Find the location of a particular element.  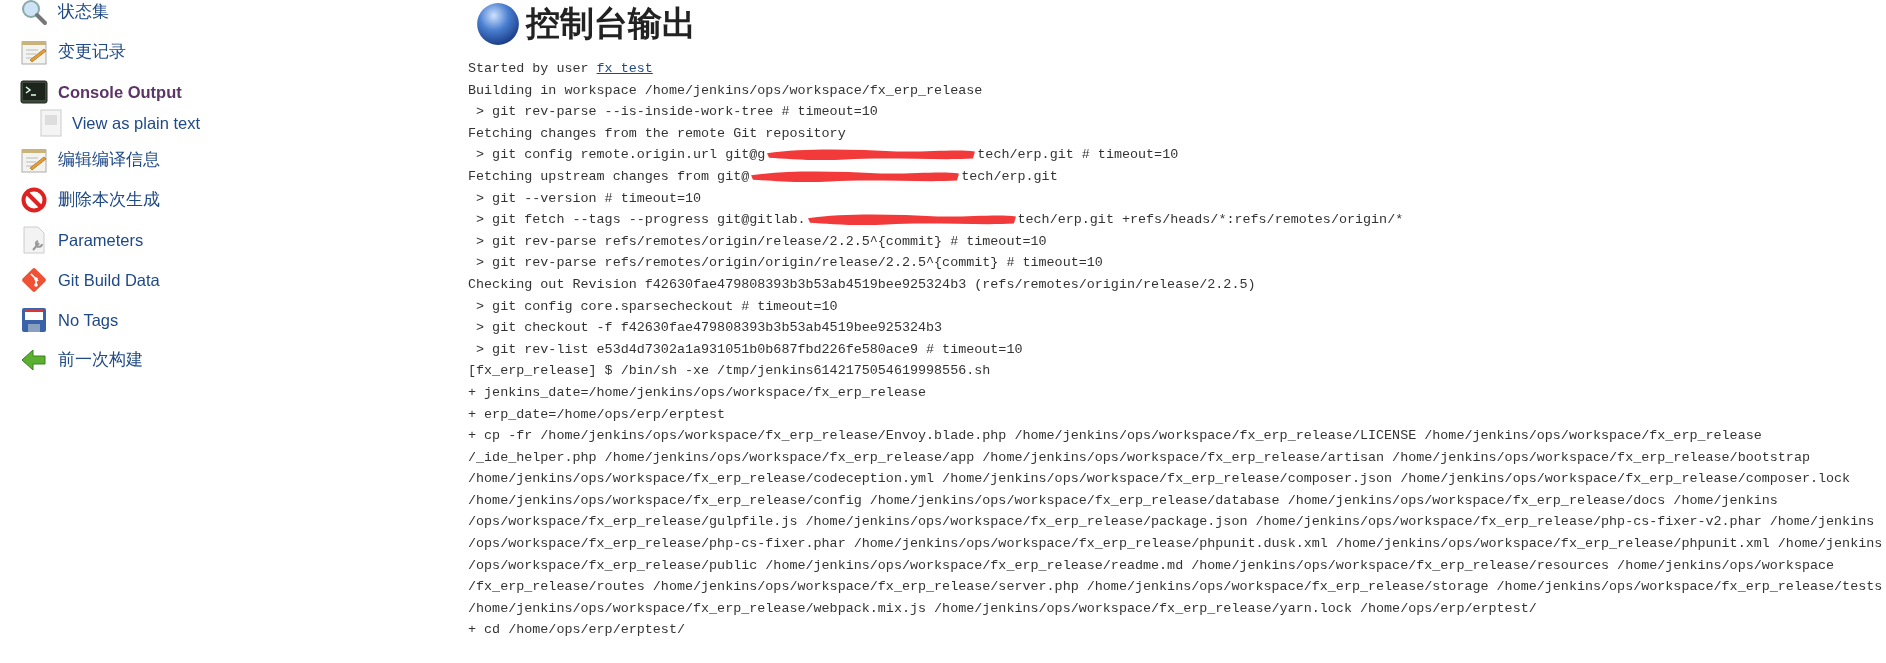

console-line: /fx_erp_release/routes /home/jenkins/ops/workspace/fx_erp_release/server.php /home/jenkins/ops/workspace/fx_erp_release/storage /home/jenkins/ops/workspace/fx_erp_release/tests is located at coordinates (1175, 587).